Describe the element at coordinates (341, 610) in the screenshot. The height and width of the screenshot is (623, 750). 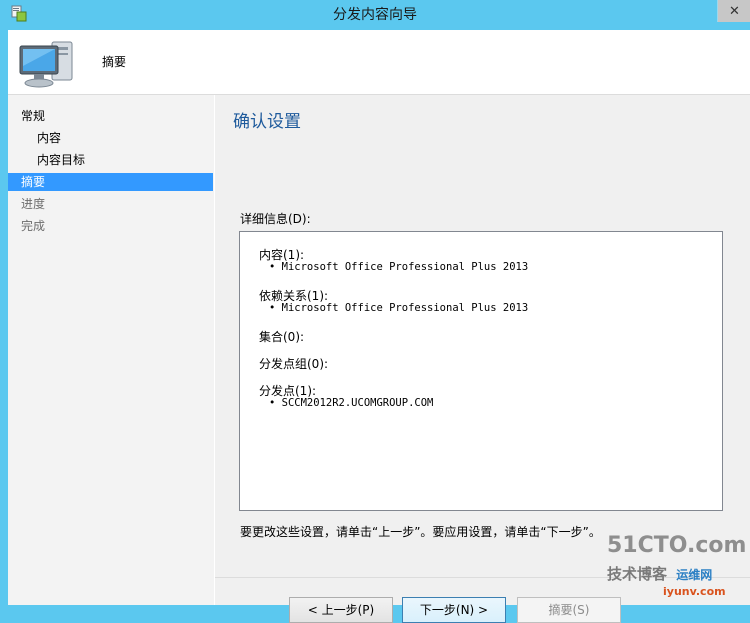
I see `prev-button: < 上一步(P)` at that location.